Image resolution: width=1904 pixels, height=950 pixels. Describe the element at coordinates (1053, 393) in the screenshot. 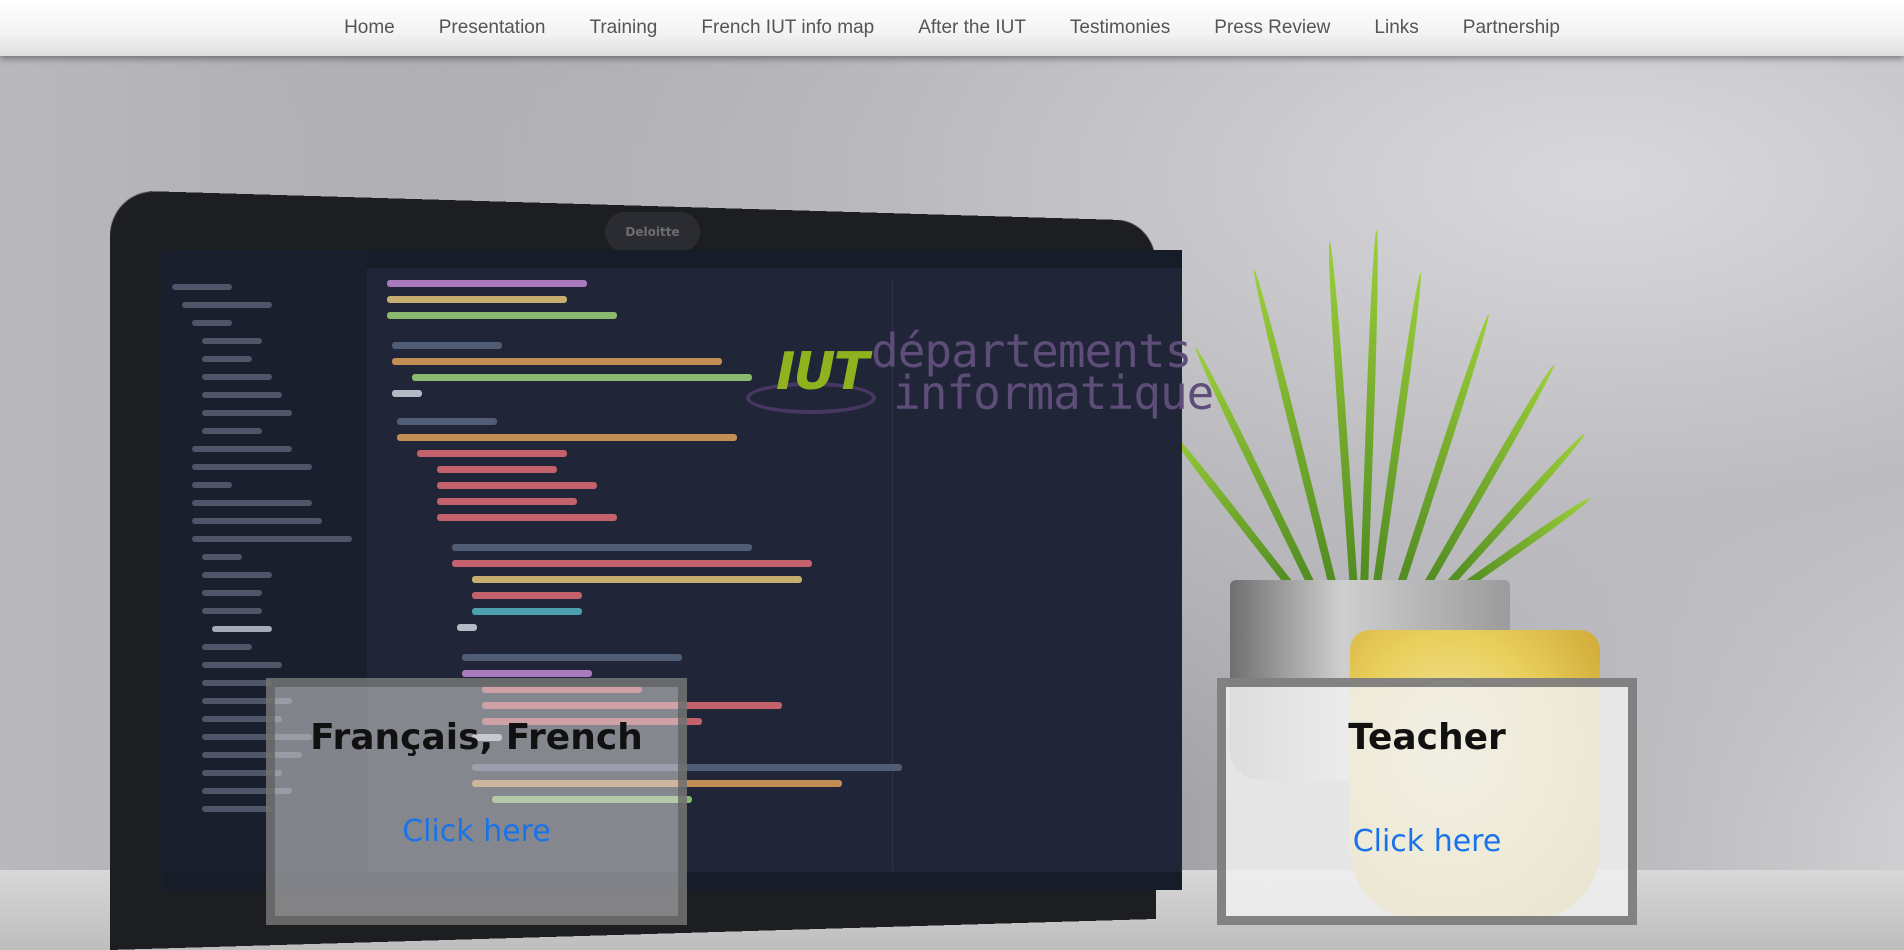

I see `logo-line-2: informatique` at that location.